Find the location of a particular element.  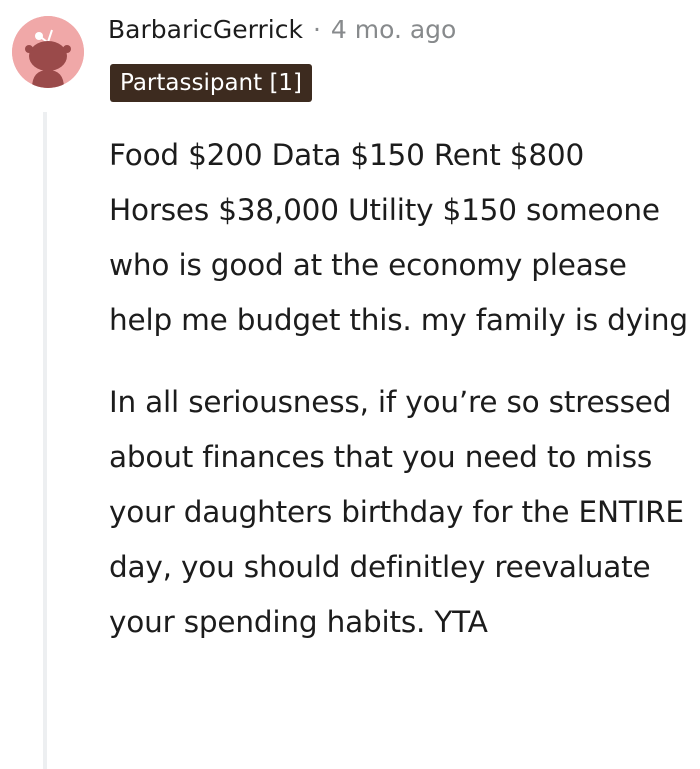

comment-age: 4 mo. ago is located at coordinates (393, 30).